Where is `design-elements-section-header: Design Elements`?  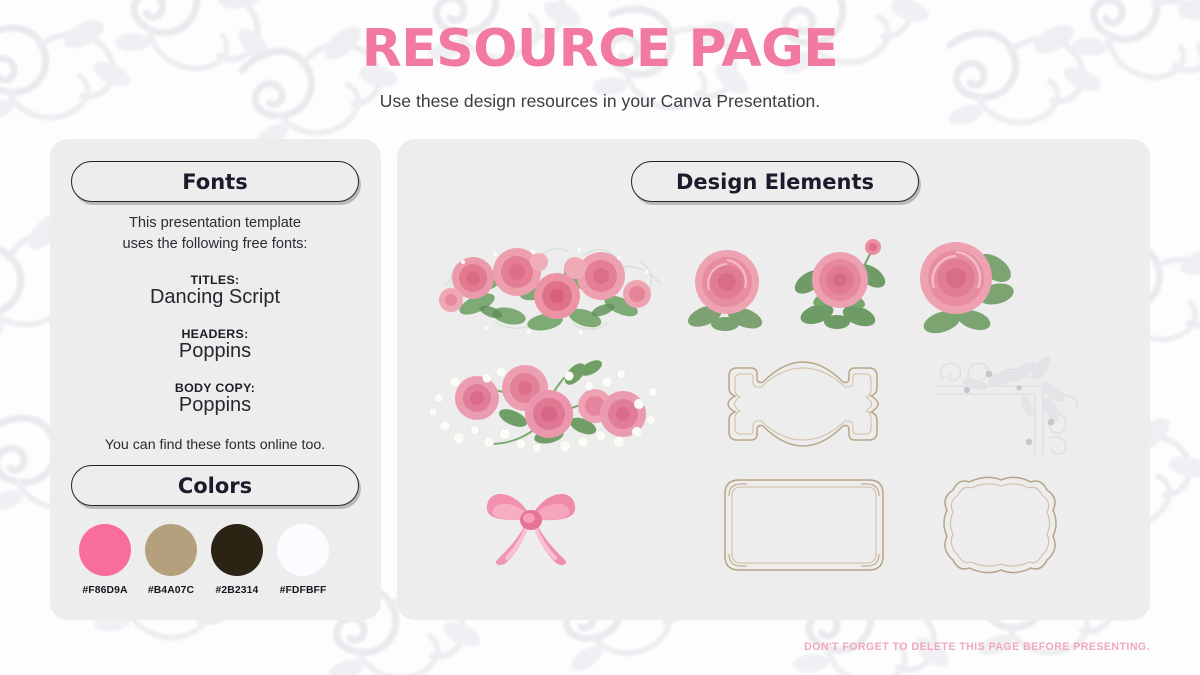
design-elements-section-header: Design Elements is located at coordinates (775, 181).